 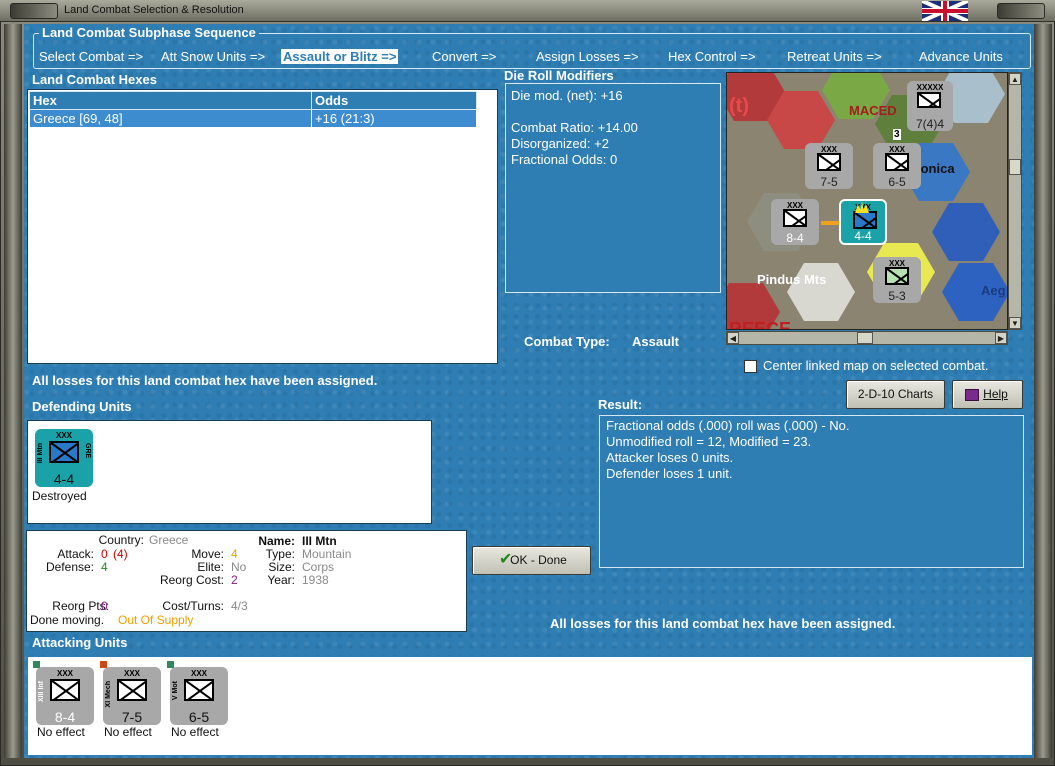 I want to click on checkmark-icon: ✔, so click(x=506, y=559).